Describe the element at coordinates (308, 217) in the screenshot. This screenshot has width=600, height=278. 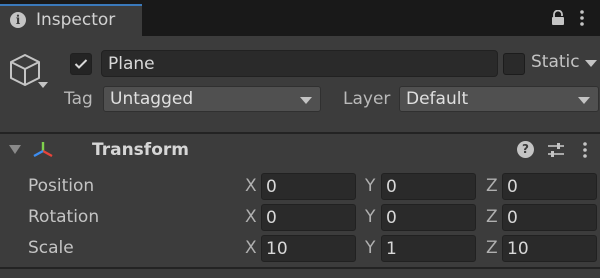
I see `rotation-x-field` at that location.